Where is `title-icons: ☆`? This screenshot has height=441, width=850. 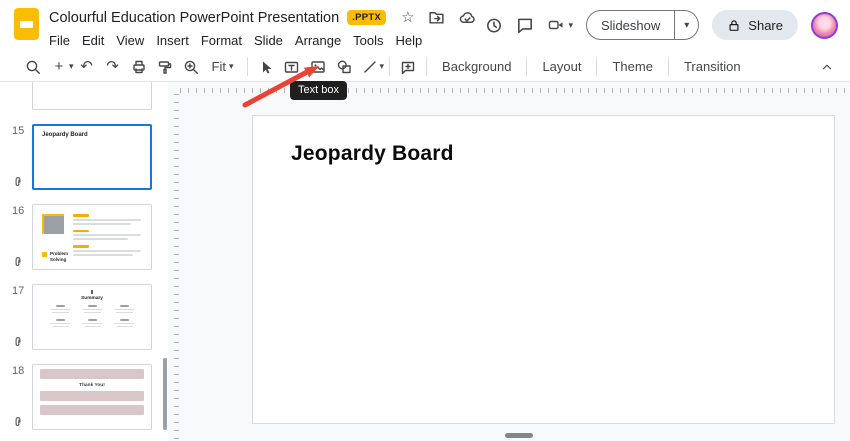
title-icons: ☆ is located at coordinates (438, 17).